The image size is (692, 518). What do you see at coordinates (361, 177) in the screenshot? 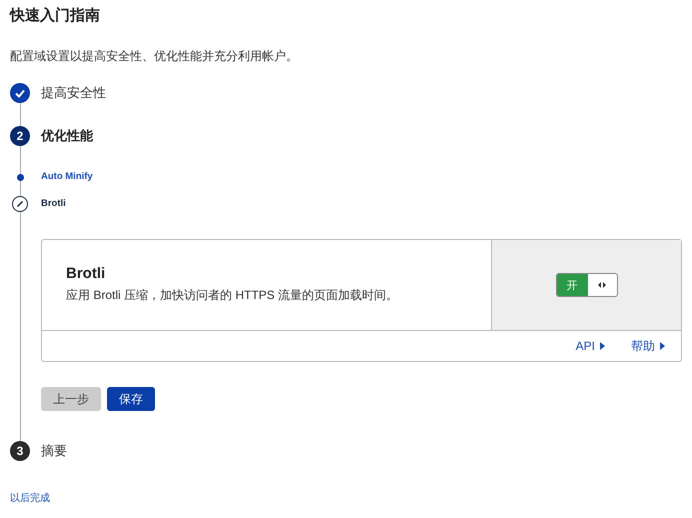
I see `substep-label: Auto Minify` at bounding box center [361, 177].